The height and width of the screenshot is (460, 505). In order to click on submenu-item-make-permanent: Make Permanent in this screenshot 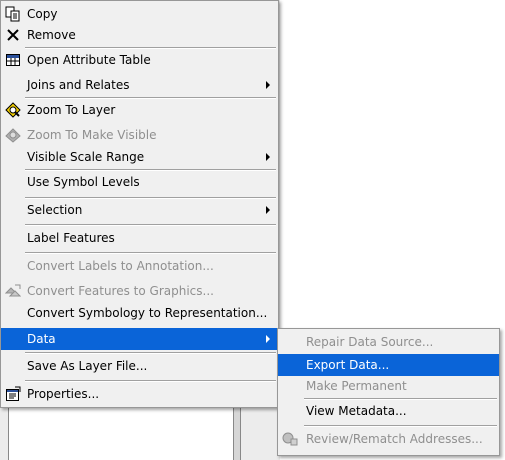, I will do `click(388, 386)`.